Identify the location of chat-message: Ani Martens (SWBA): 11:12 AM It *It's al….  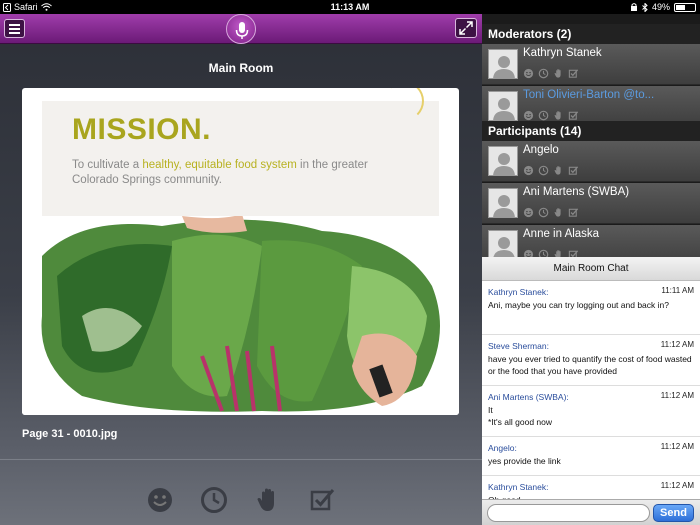
(591, 411).